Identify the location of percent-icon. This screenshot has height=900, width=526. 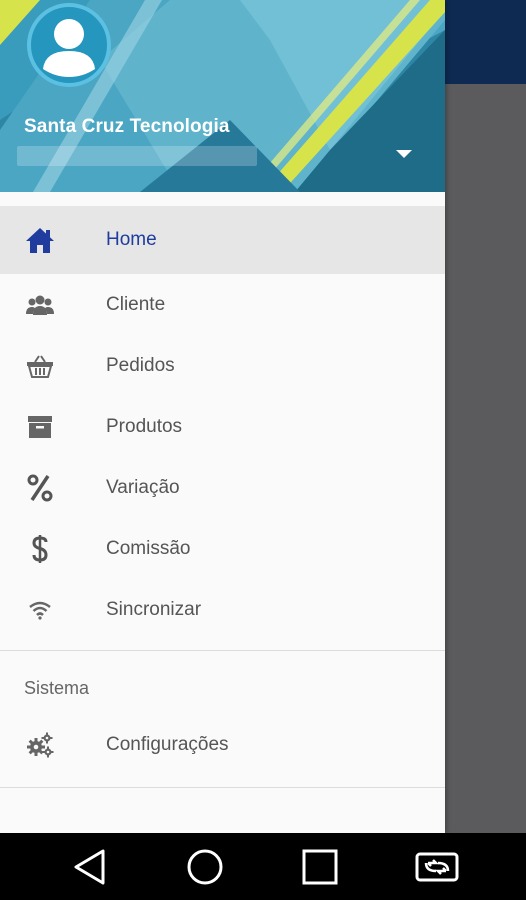
(40, 488).